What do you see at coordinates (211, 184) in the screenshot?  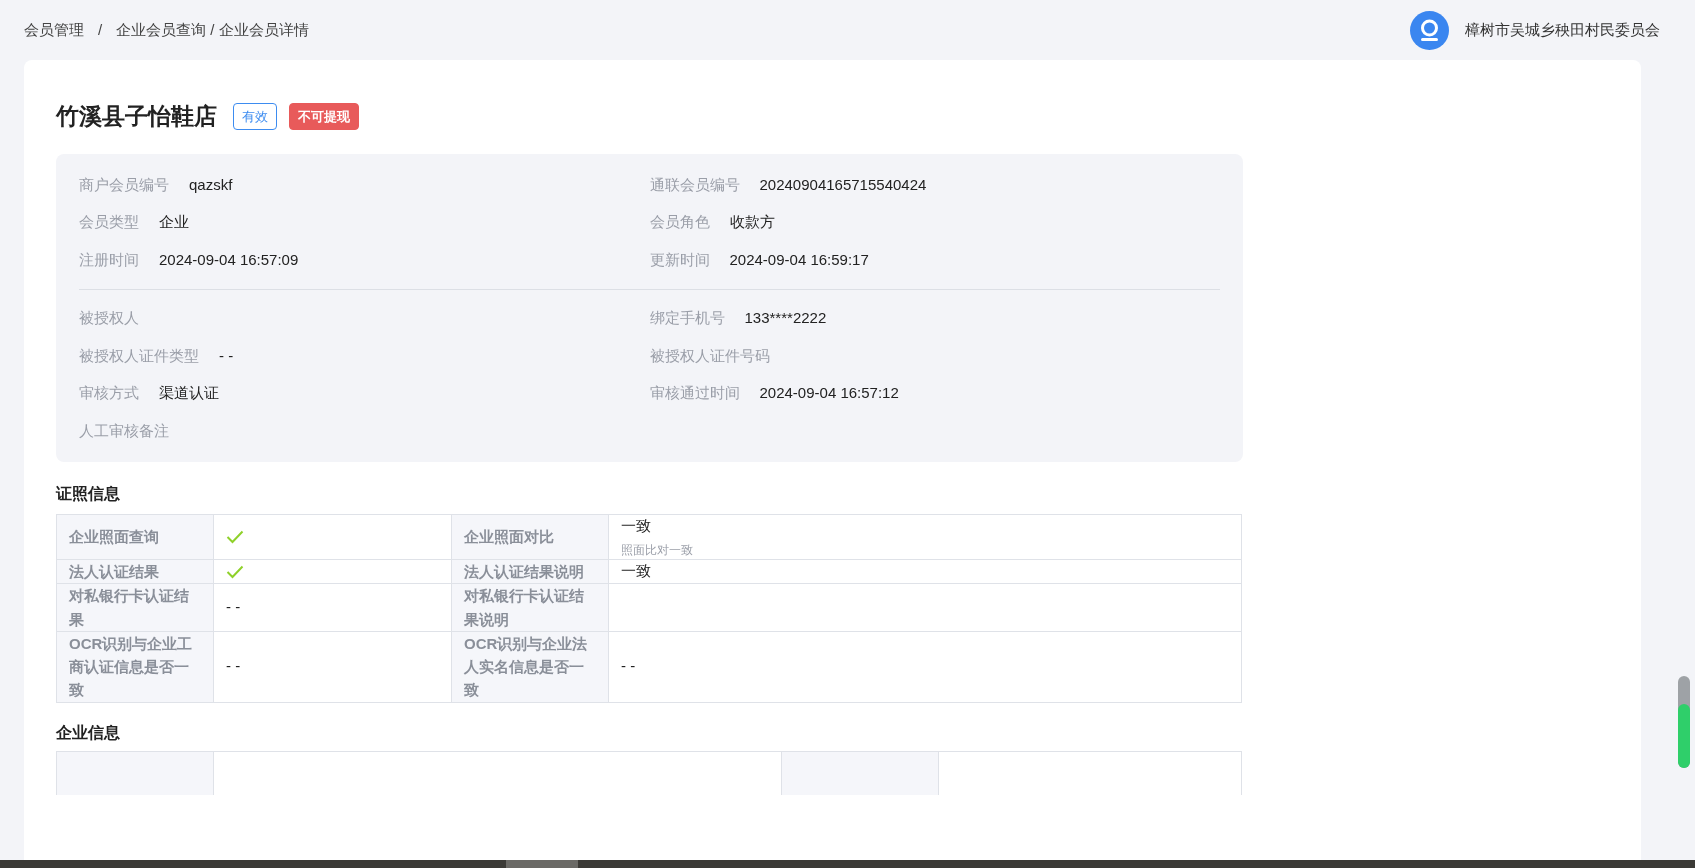 I see `field-value: qazskf` at bounding box center [211, 184].